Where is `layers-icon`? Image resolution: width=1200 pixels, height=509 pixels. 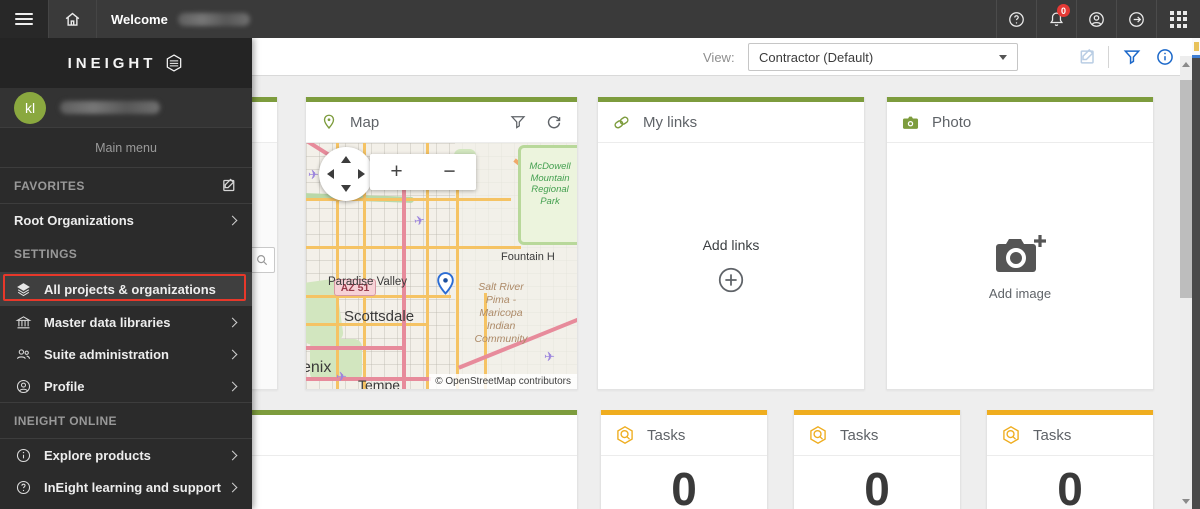
layers-icon is located at coordinates (23, 289).